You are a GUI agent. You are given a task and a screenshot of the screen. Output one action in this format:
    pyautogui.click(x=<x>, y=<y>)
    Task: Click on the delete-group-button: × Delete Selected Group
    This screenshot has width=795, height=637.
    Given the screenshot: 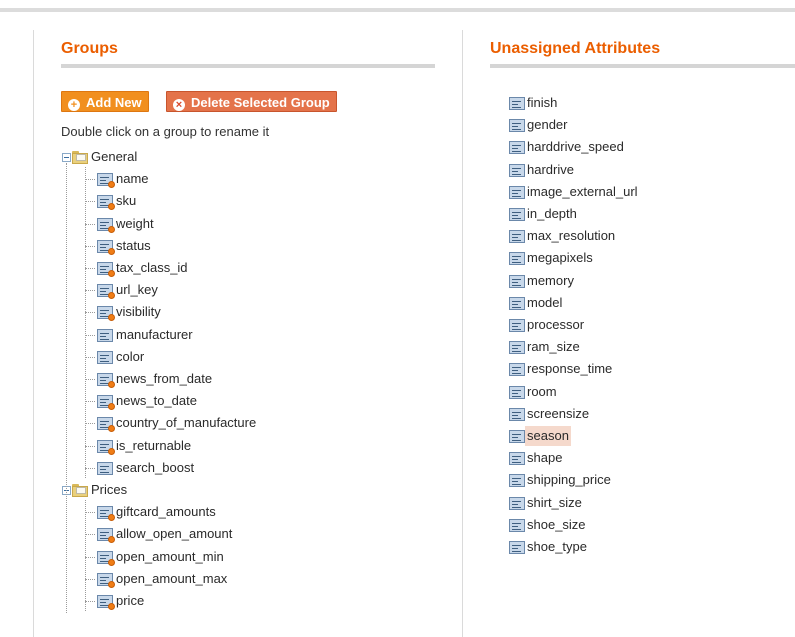 What is the action you would take?
    pyautogui.click(x=251, y=101)
    